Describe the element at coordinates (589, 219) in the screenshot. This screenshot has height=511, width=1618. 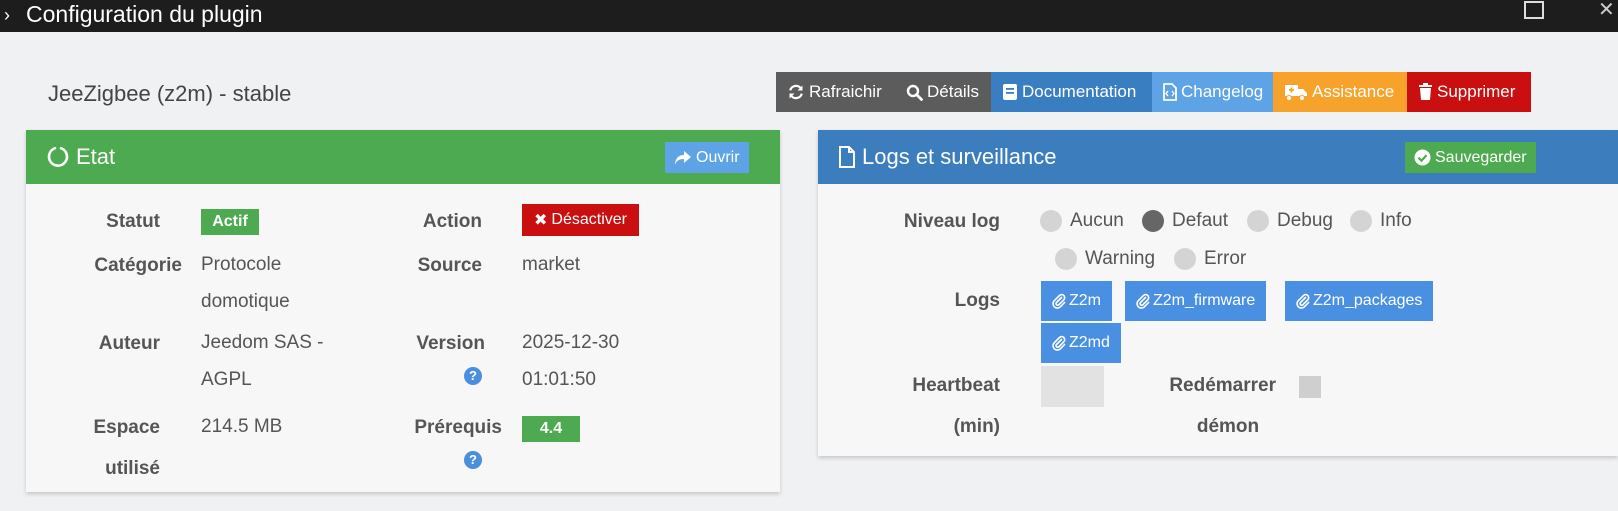
I see `deactivate-label: Désactiver` at that location.